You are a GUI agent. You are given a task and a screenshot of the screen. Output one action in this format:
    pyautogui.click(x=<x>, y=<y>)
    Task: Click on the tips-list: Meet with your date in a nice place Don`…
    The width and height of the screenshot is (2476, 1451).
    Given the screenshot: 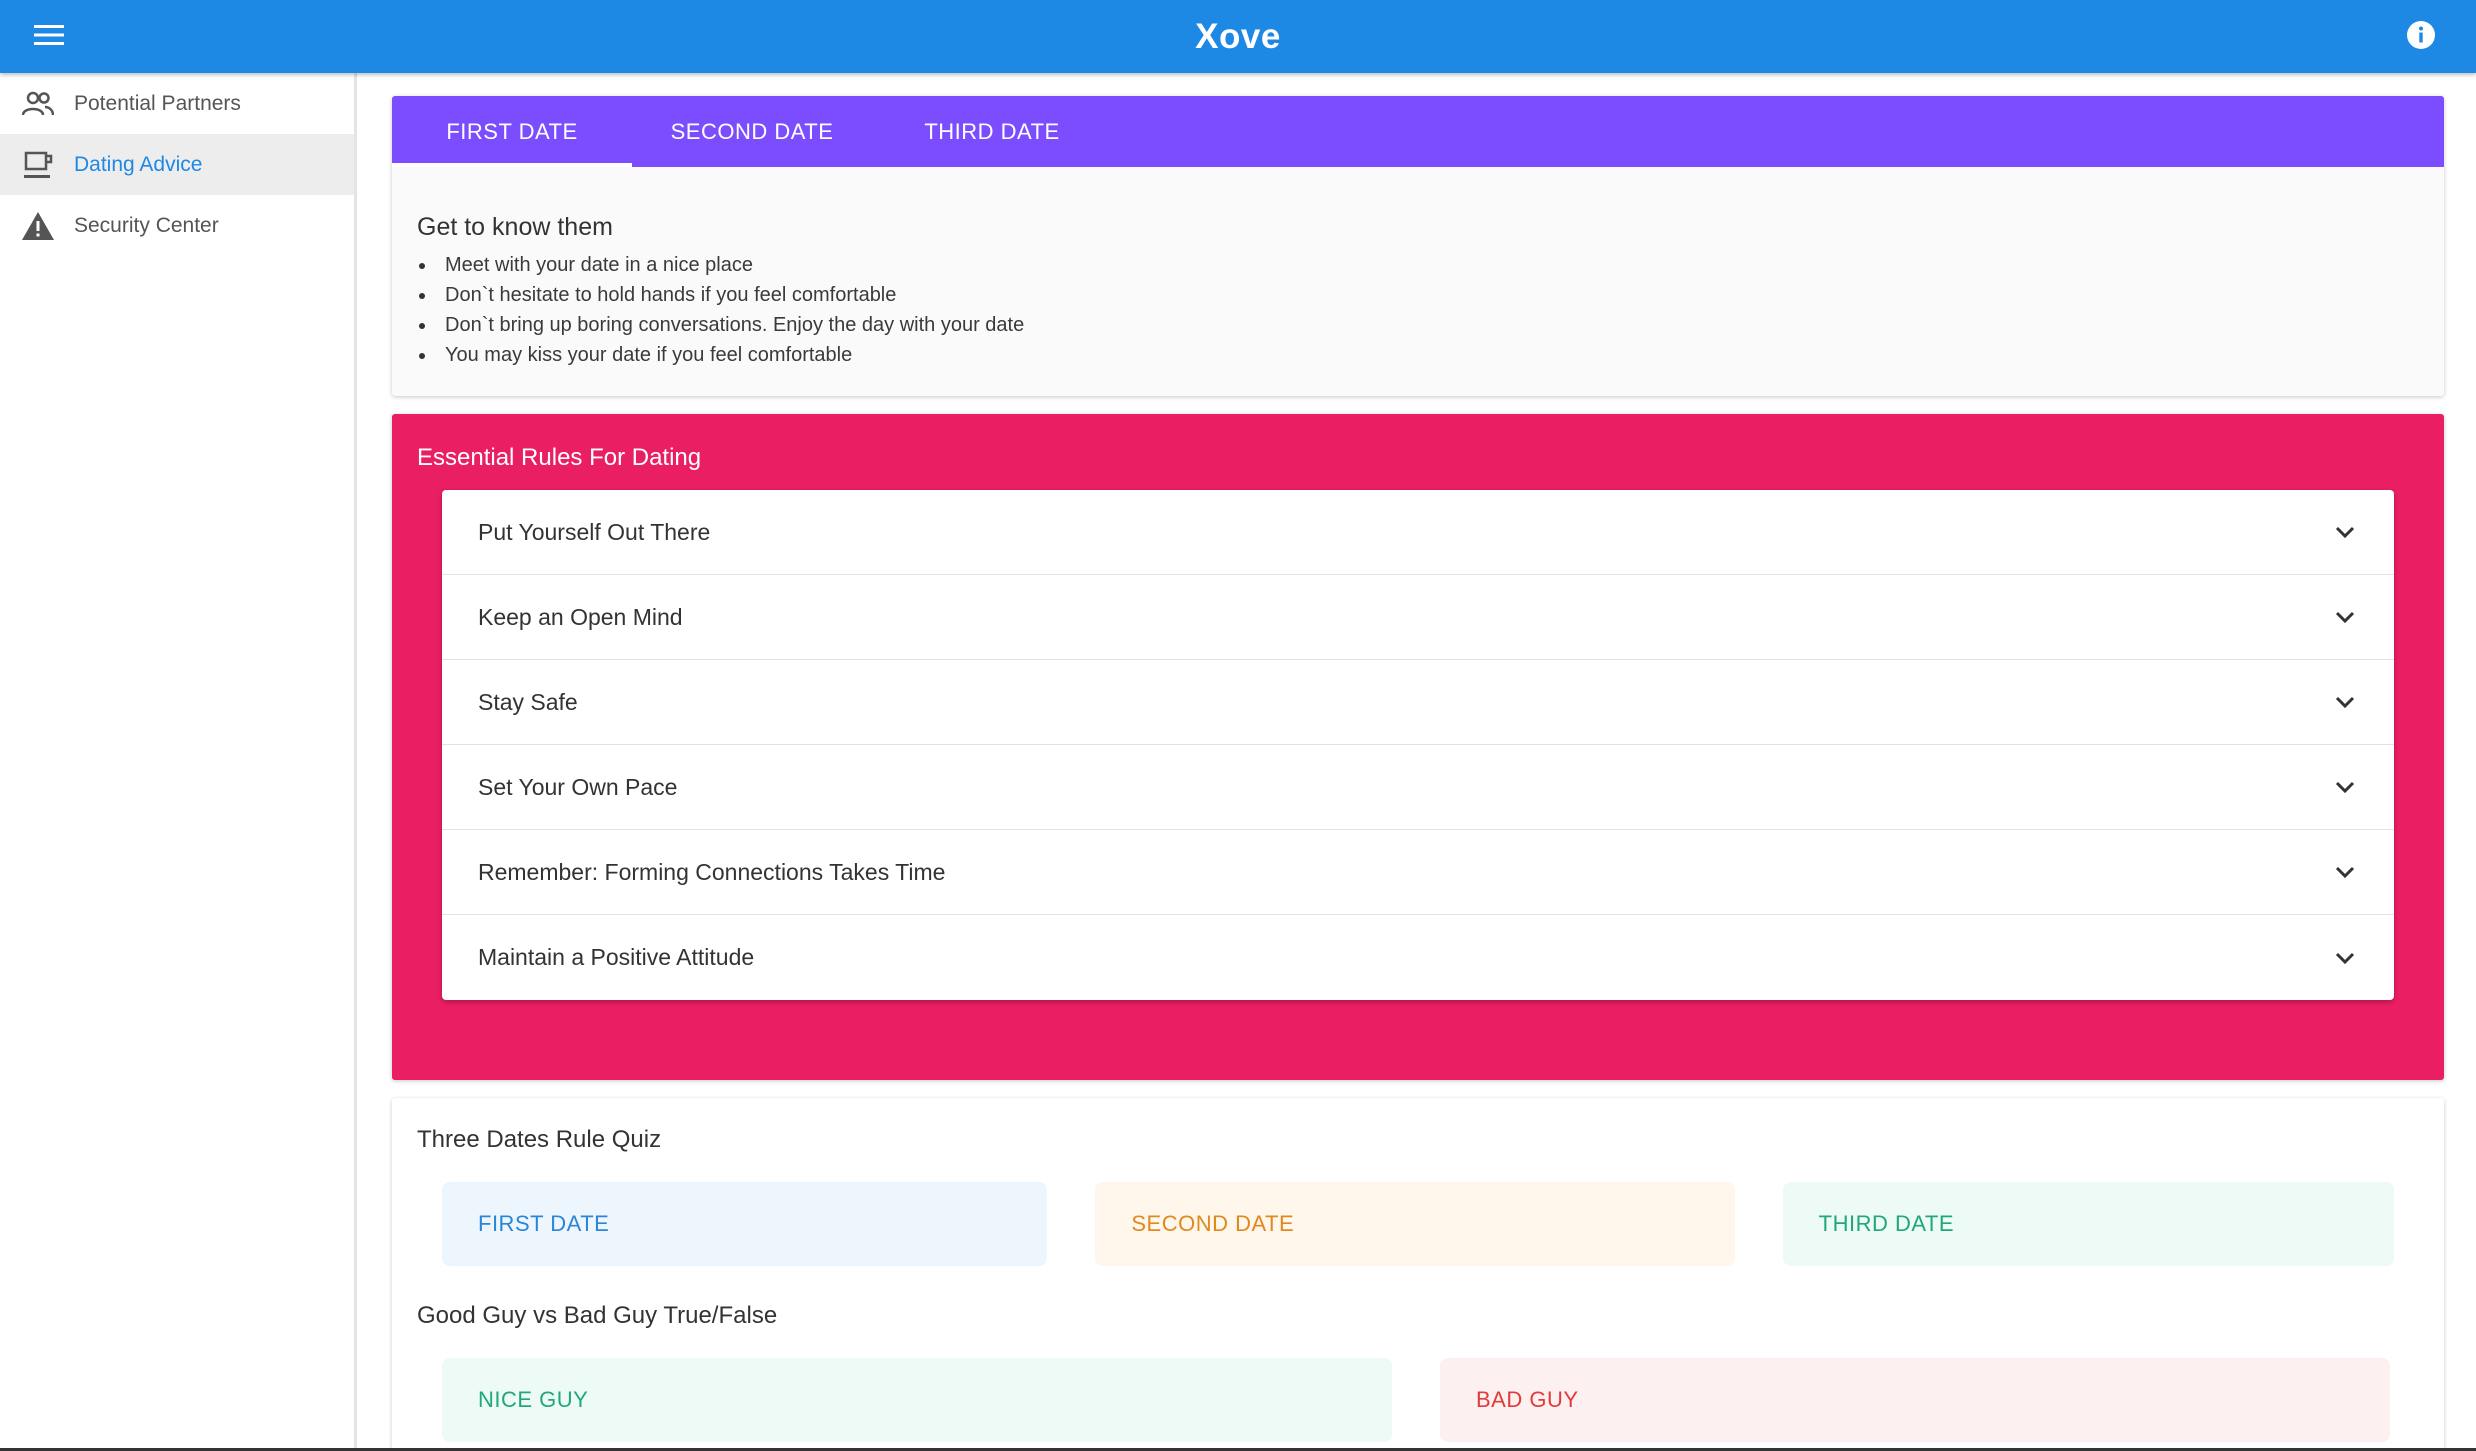 What is the action you would take?
    pyautogui.click(x=1418, y=310)
    